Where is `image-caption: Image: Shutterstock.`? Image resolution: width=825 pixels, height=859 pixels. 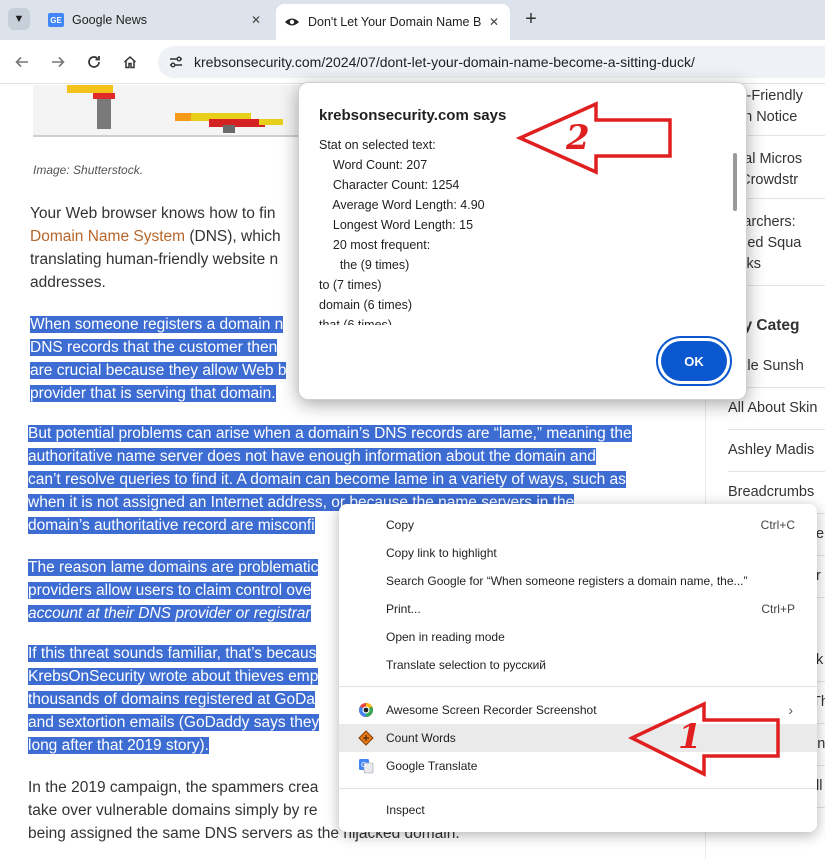 image-caption: Image: Shutterstock. is located at coordinates (88, 170).